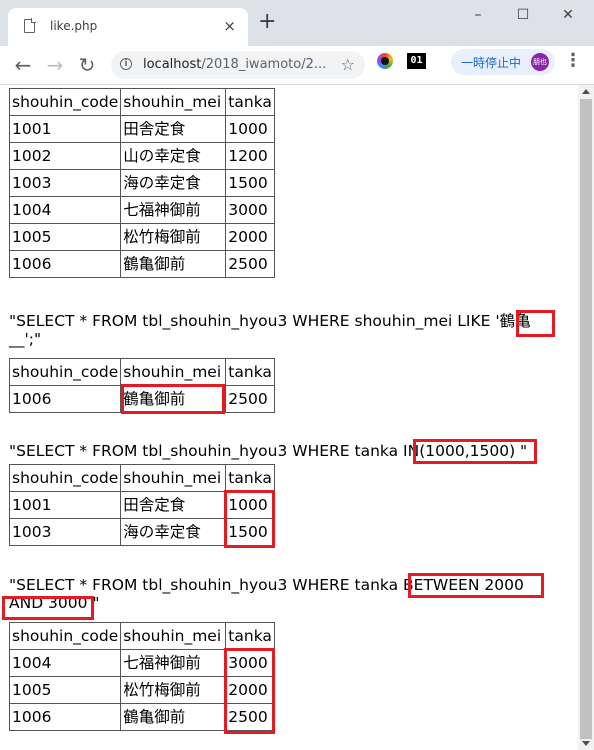 The height and width of the screenshot is (750, 594). What do you see at coordinates (250, 129) in the screenshot?
I see `table-cell: 1000` at bounding box center [250, 129].